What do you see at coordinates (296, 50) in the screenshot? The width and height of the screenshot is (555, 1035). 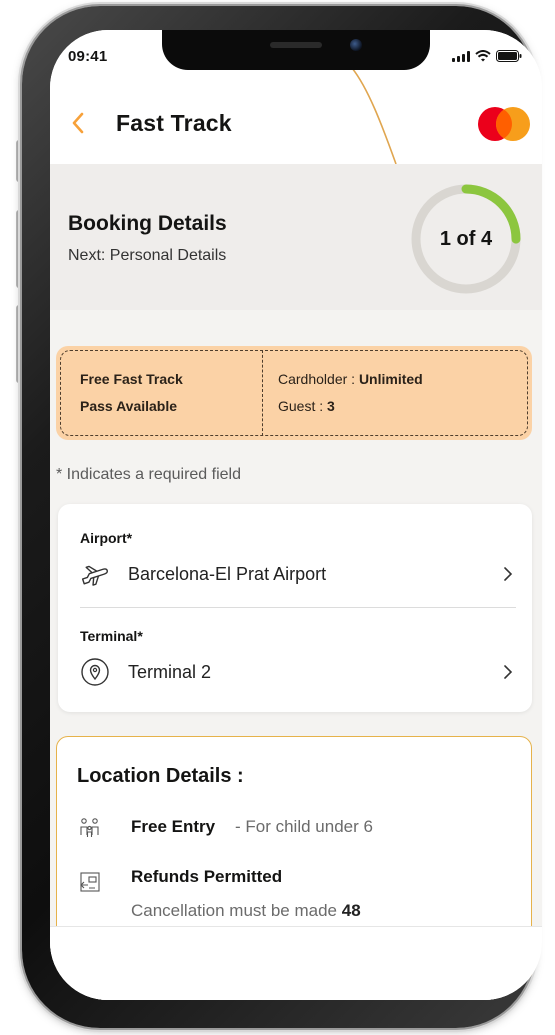 I see `notch` at bounding box center [296, 50].